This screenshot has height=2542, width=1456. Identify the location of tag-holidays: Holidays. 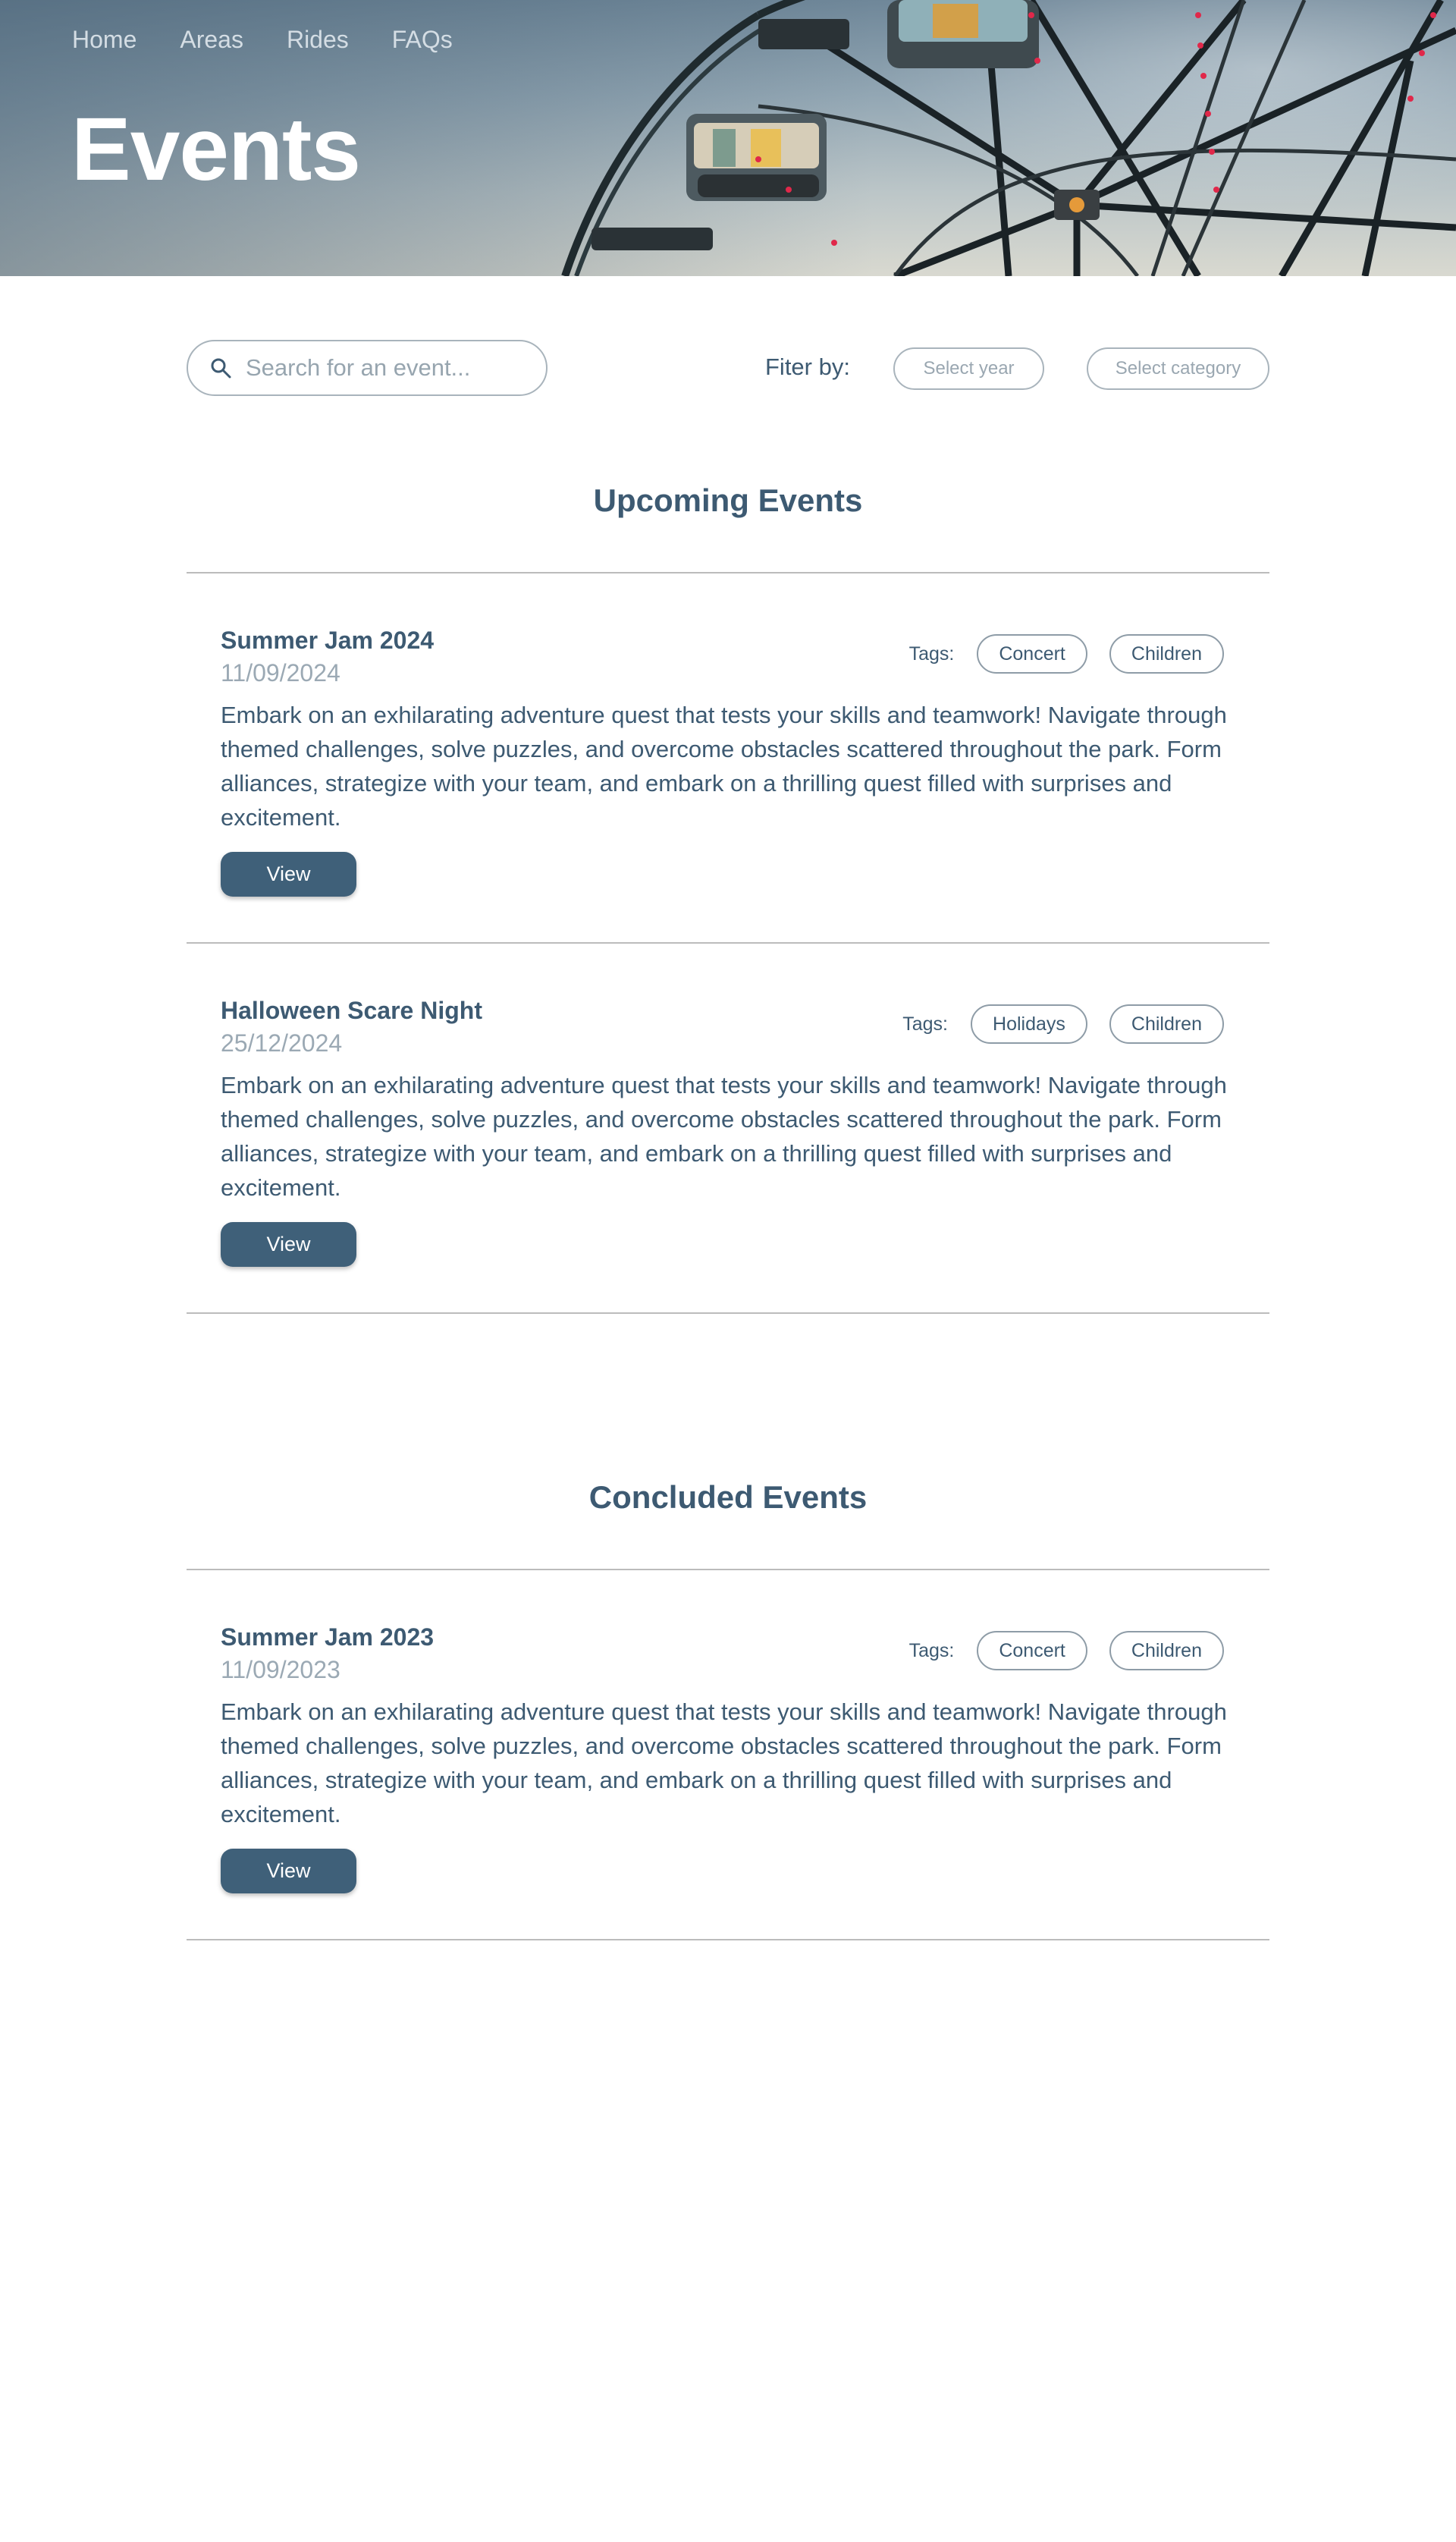
(1029, 1024).